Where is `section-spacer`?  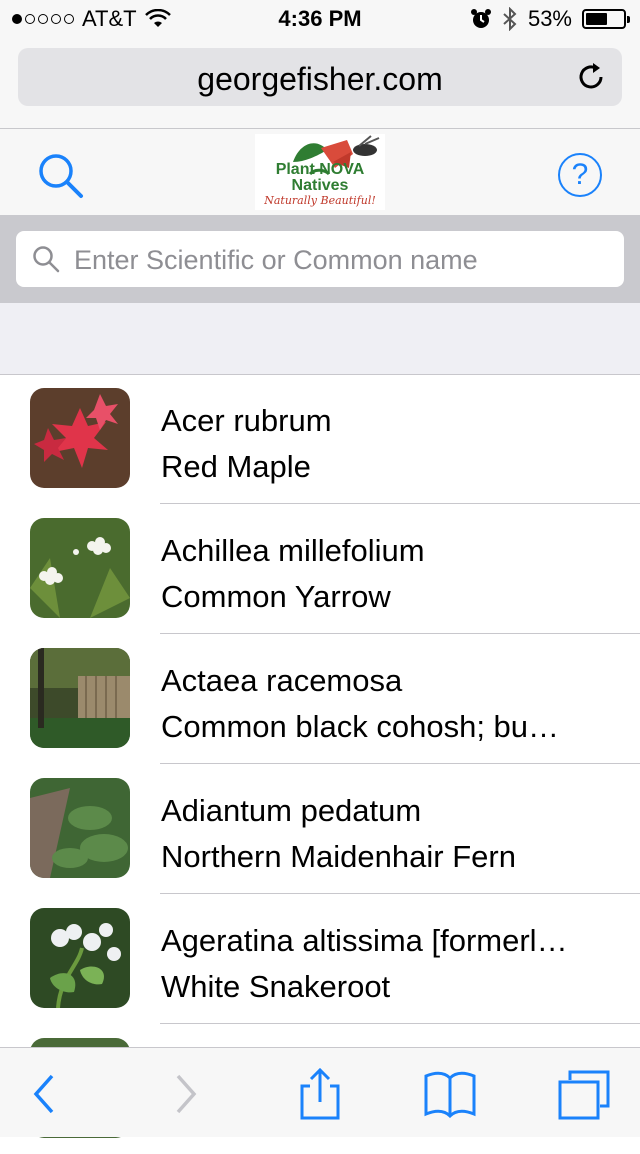
section-spacer is located at coordinates (320, 339).